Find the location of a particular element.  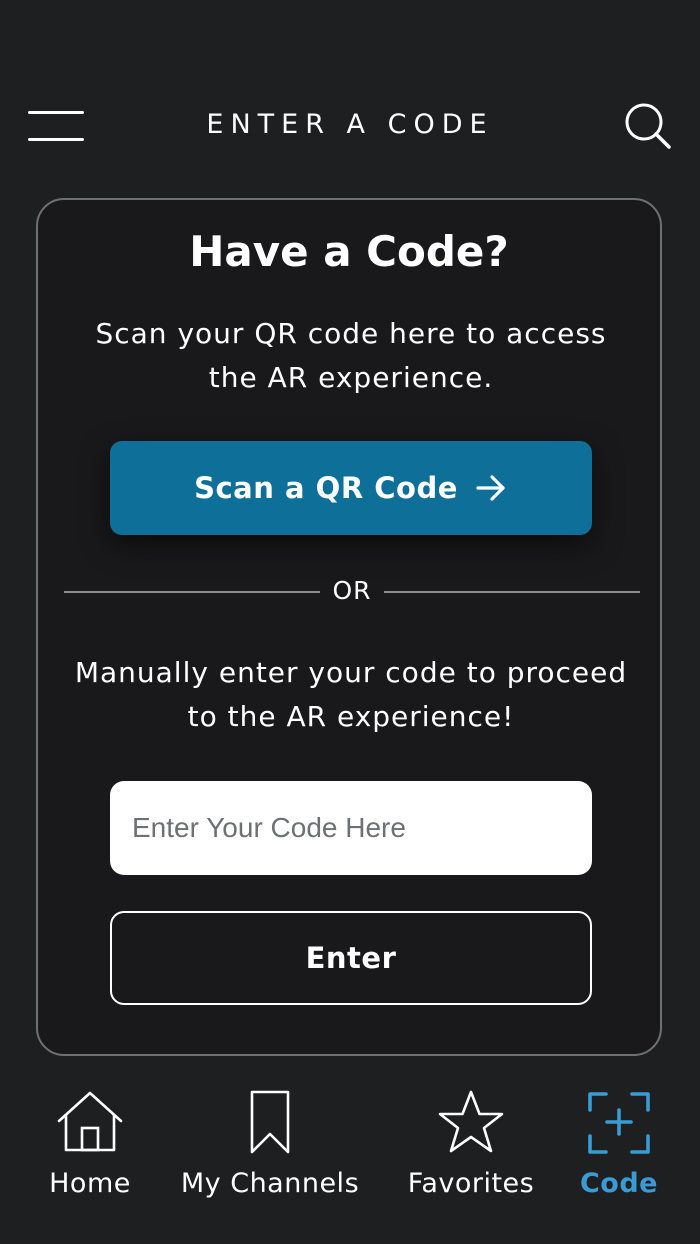

search-icon is located at coordinates (648, 126).